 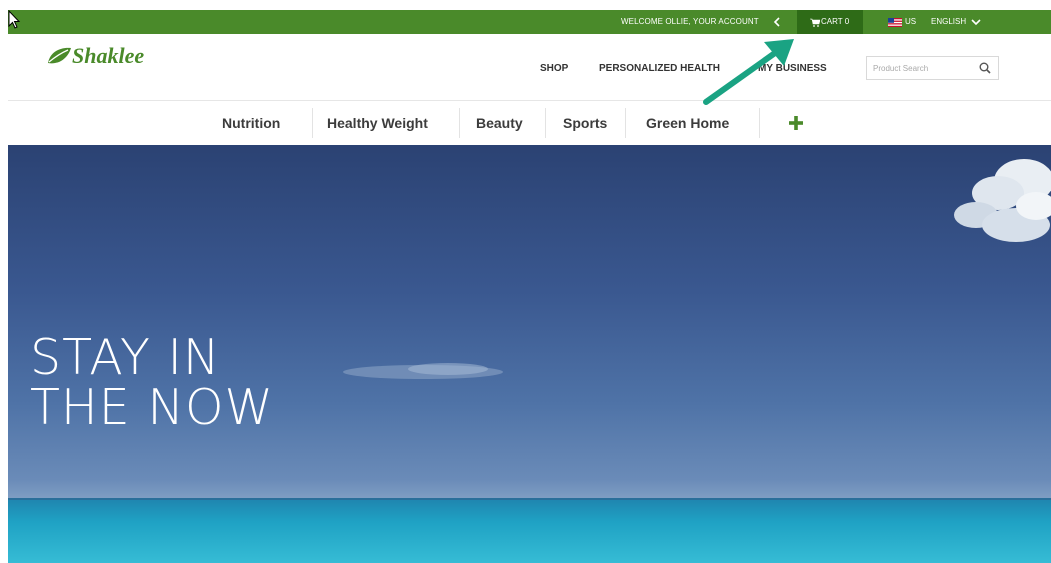 I want to click on category-beauty: Beauty, so click(x=499, y=123).